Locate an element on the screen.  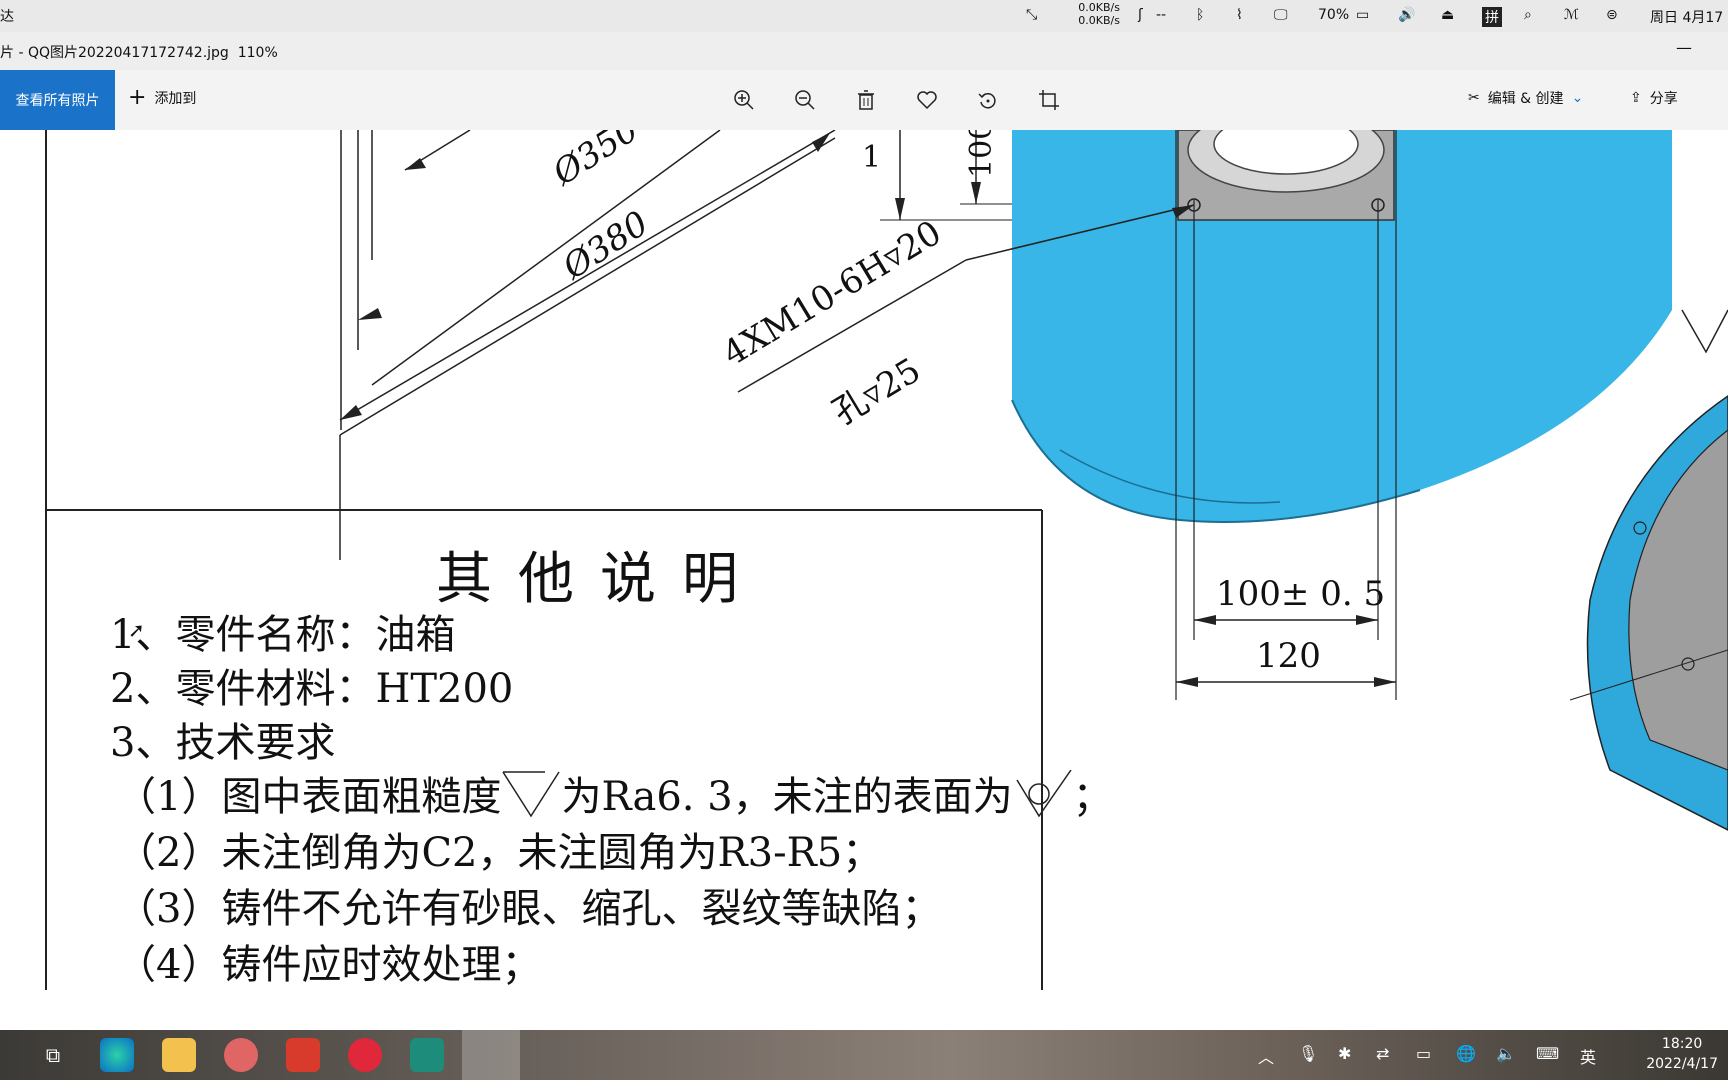
app-name: 达 is located at coordinates (7, 17).